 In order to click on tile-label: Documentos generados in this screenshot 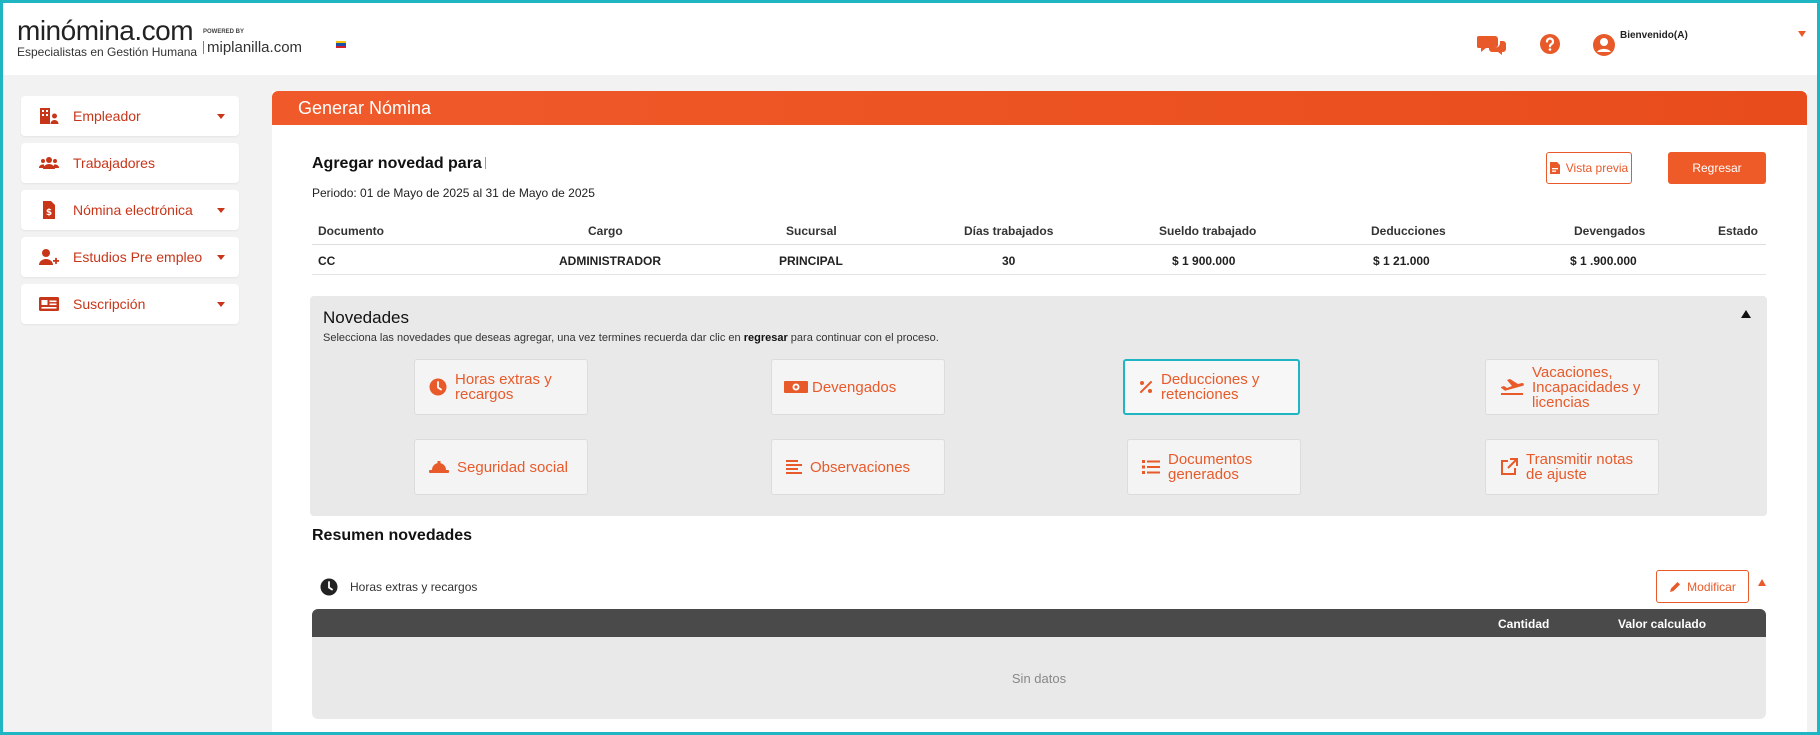, I will do `click(1210, 467)`.